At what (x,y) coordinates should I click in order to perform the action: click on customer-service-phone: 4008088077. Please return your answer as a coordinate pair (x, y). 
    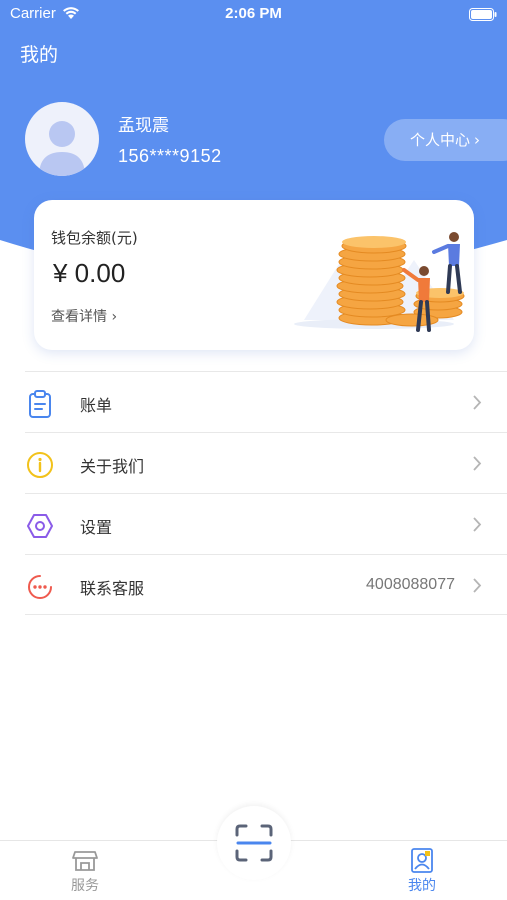
    Looking at the image, I should click on (410, 584).